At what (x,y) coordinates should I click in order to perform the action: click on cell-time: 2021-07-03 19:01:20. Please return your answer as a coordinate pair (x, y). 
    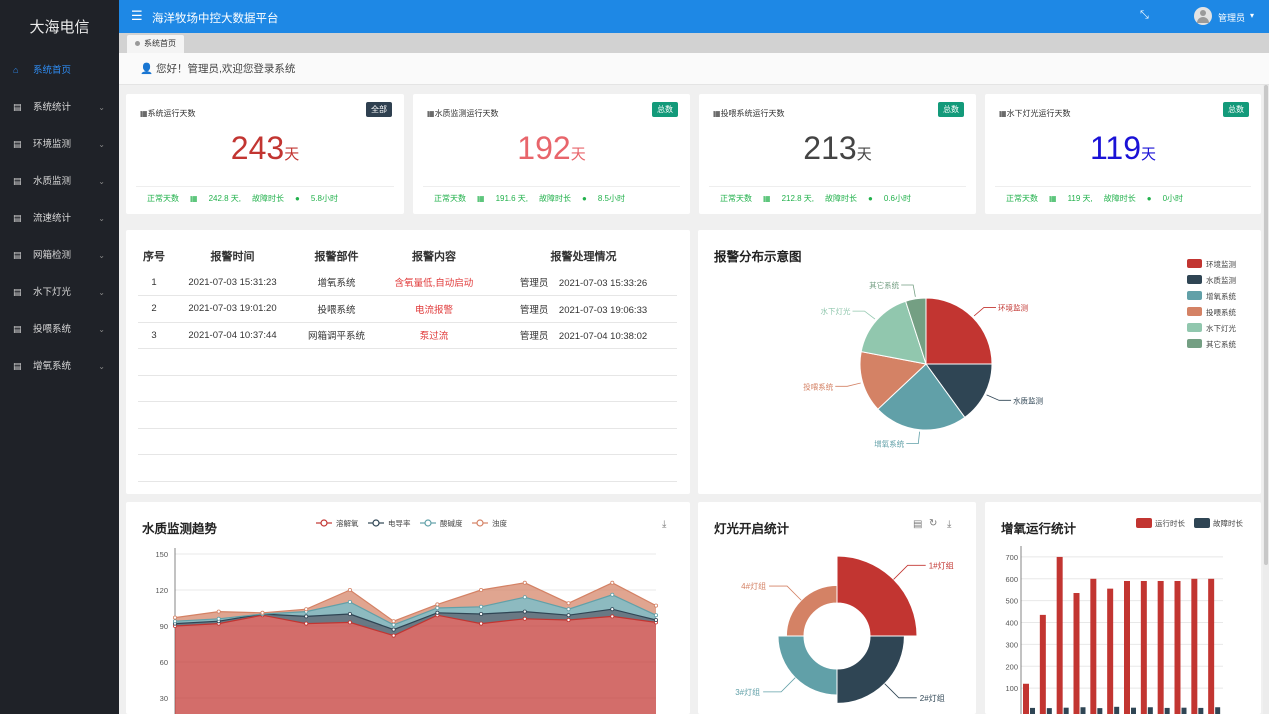
    Looking at the image, I should click on (232, 309).